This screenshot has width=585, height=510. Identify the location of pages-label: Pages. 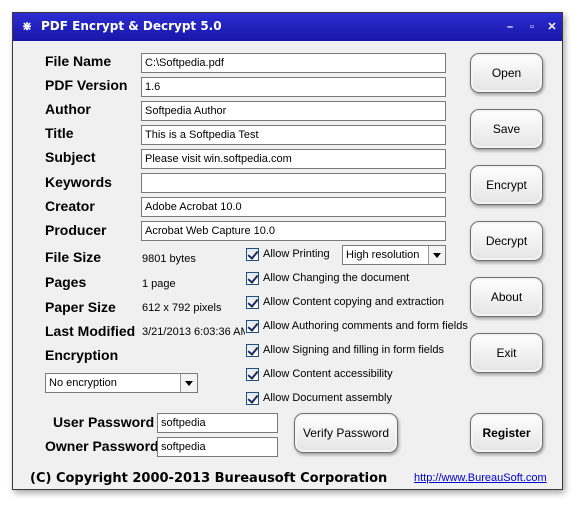
(66, 282).